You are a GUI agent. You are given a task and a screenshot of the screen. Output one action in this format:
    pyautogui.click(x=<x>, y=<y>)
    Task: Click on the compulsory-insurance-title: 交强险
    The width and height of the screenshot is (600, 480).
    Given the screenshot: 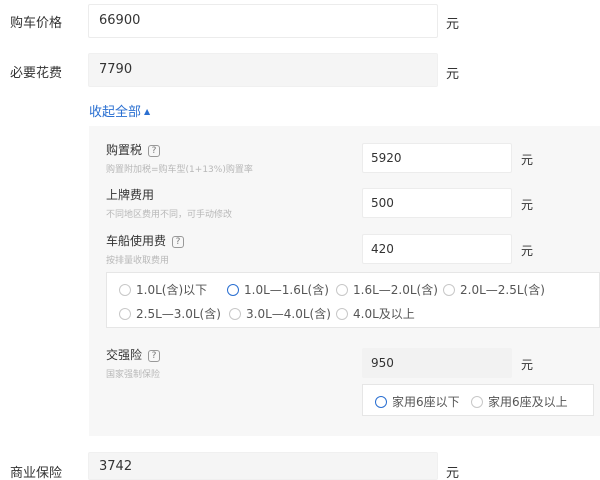 What is the action you would take?
    pyautogui.click(x=124, y=355)
    